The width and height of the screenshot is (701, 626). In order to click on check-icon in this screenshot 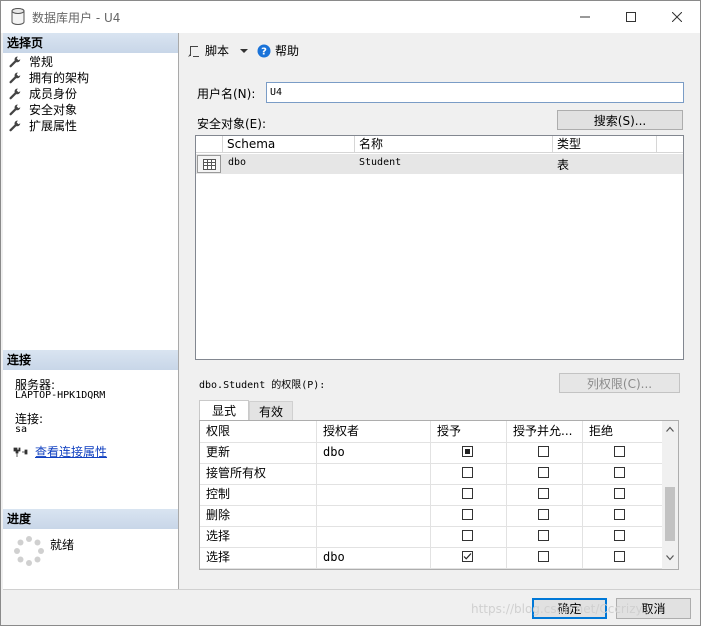, I will do `click(467, 556)`.